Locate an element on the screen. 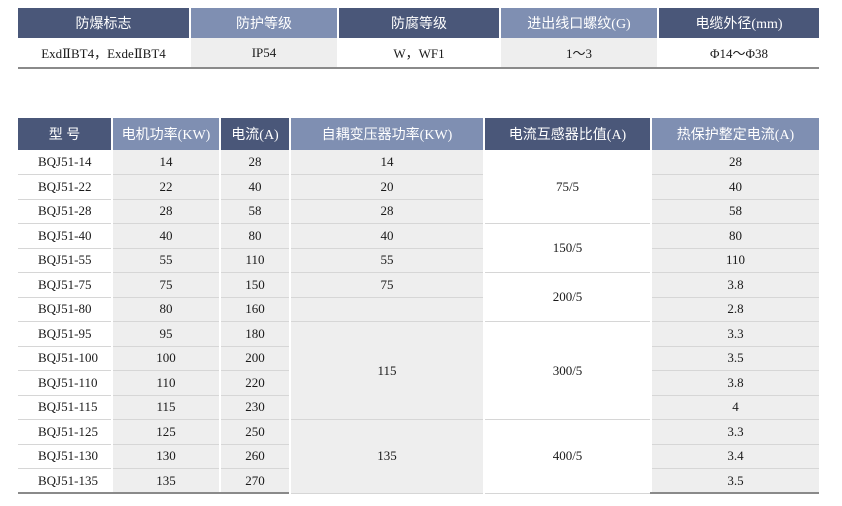 The height and width of the screenshot is (506, 842). table-row: BQJ51-22 22 40 20 40 is located at coordinates (418, 187).